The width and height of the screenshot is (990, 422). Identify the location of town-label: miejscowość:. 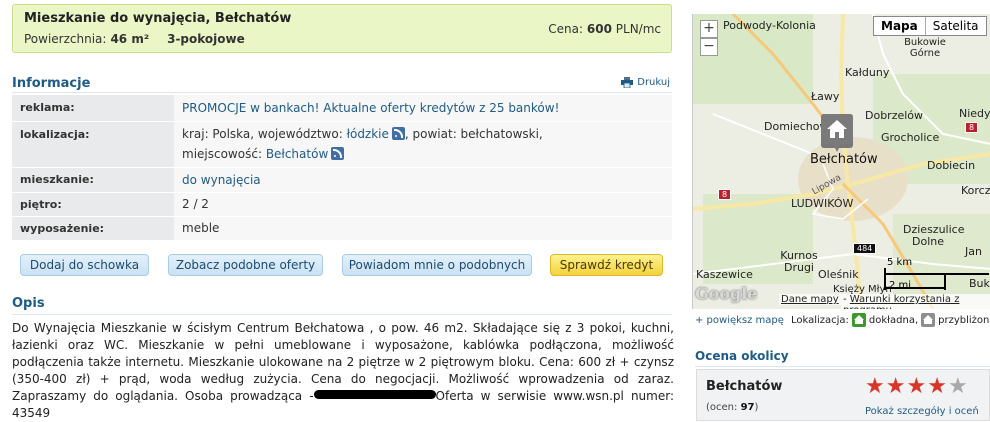
(222, 154).